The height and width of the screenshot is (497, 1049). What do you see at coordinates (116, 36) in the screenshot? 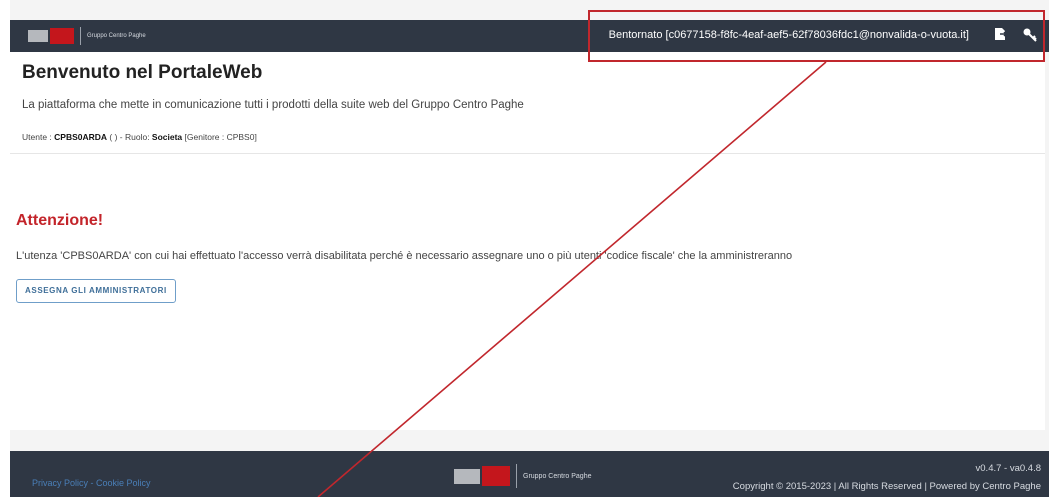
I see `logo-text: Gruppo Centro Paghe` at bounding box center [116, 36].